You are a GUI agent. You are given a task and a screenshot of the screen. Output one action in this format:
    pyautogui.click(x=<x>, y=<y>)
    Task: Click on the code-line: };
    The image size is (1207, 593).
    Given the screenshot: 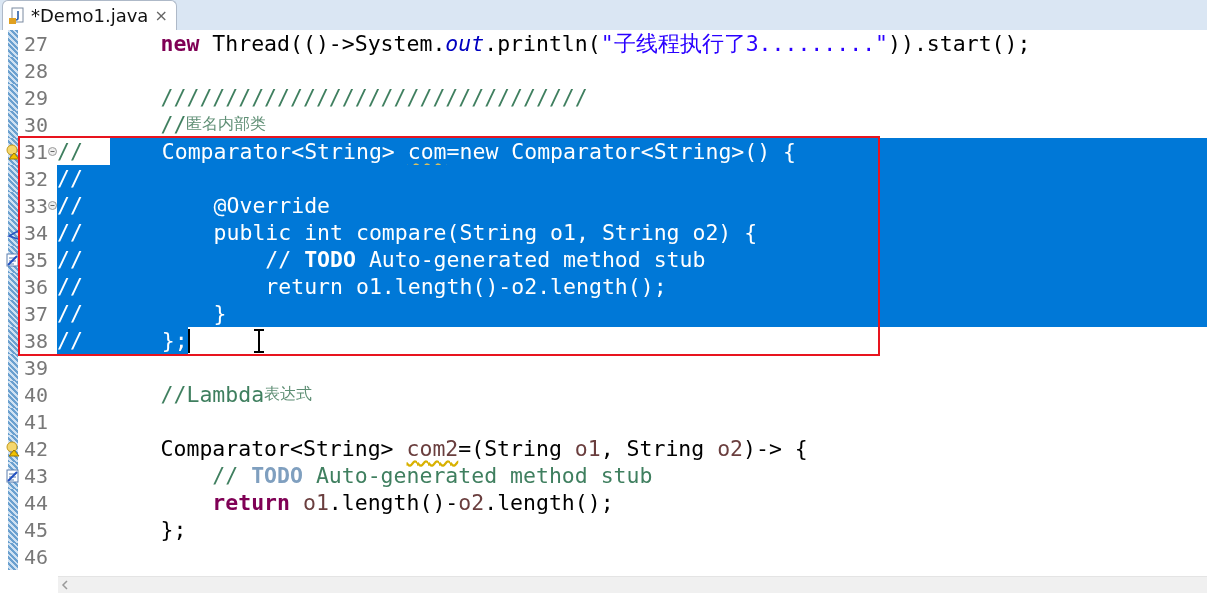 What is the action you would take?
    pyautogui.click(x=173, y=529)
    